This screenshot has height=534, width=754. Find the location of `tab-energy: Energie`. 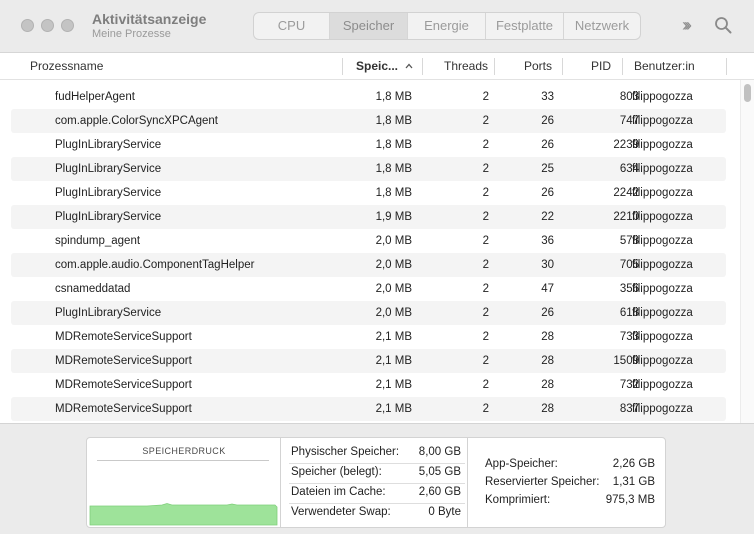

tab-energy: Energie is located at coordinates (447, 26).